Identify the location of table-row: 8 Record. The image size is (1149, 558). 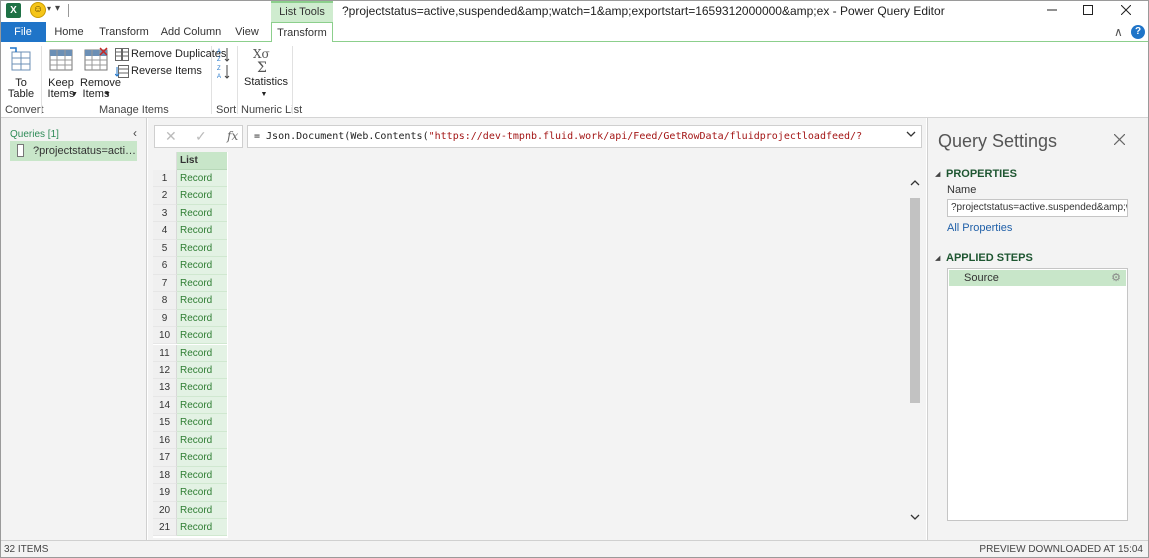
(190, 301).